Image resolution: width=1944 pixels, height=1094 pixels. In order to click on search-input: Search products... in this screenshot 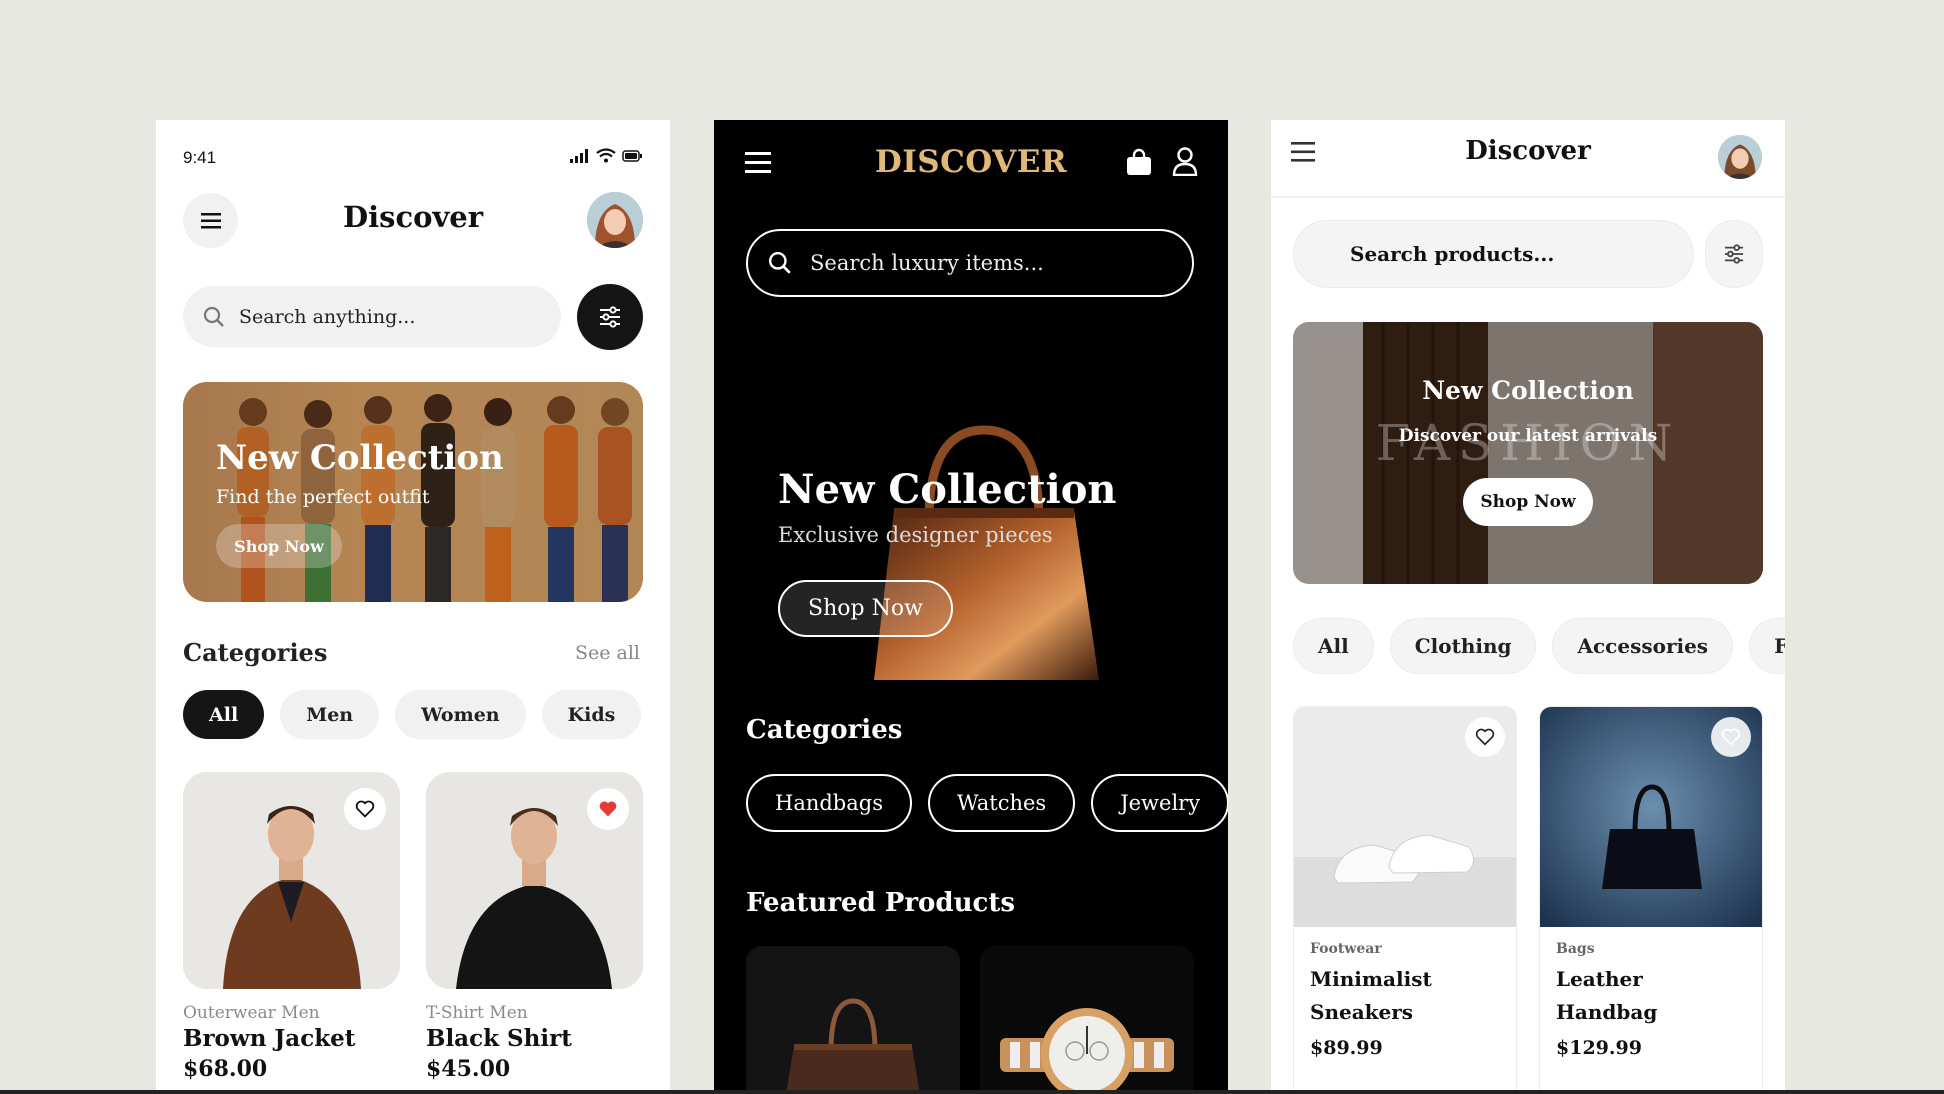, I will do `click(1493, 254)`.